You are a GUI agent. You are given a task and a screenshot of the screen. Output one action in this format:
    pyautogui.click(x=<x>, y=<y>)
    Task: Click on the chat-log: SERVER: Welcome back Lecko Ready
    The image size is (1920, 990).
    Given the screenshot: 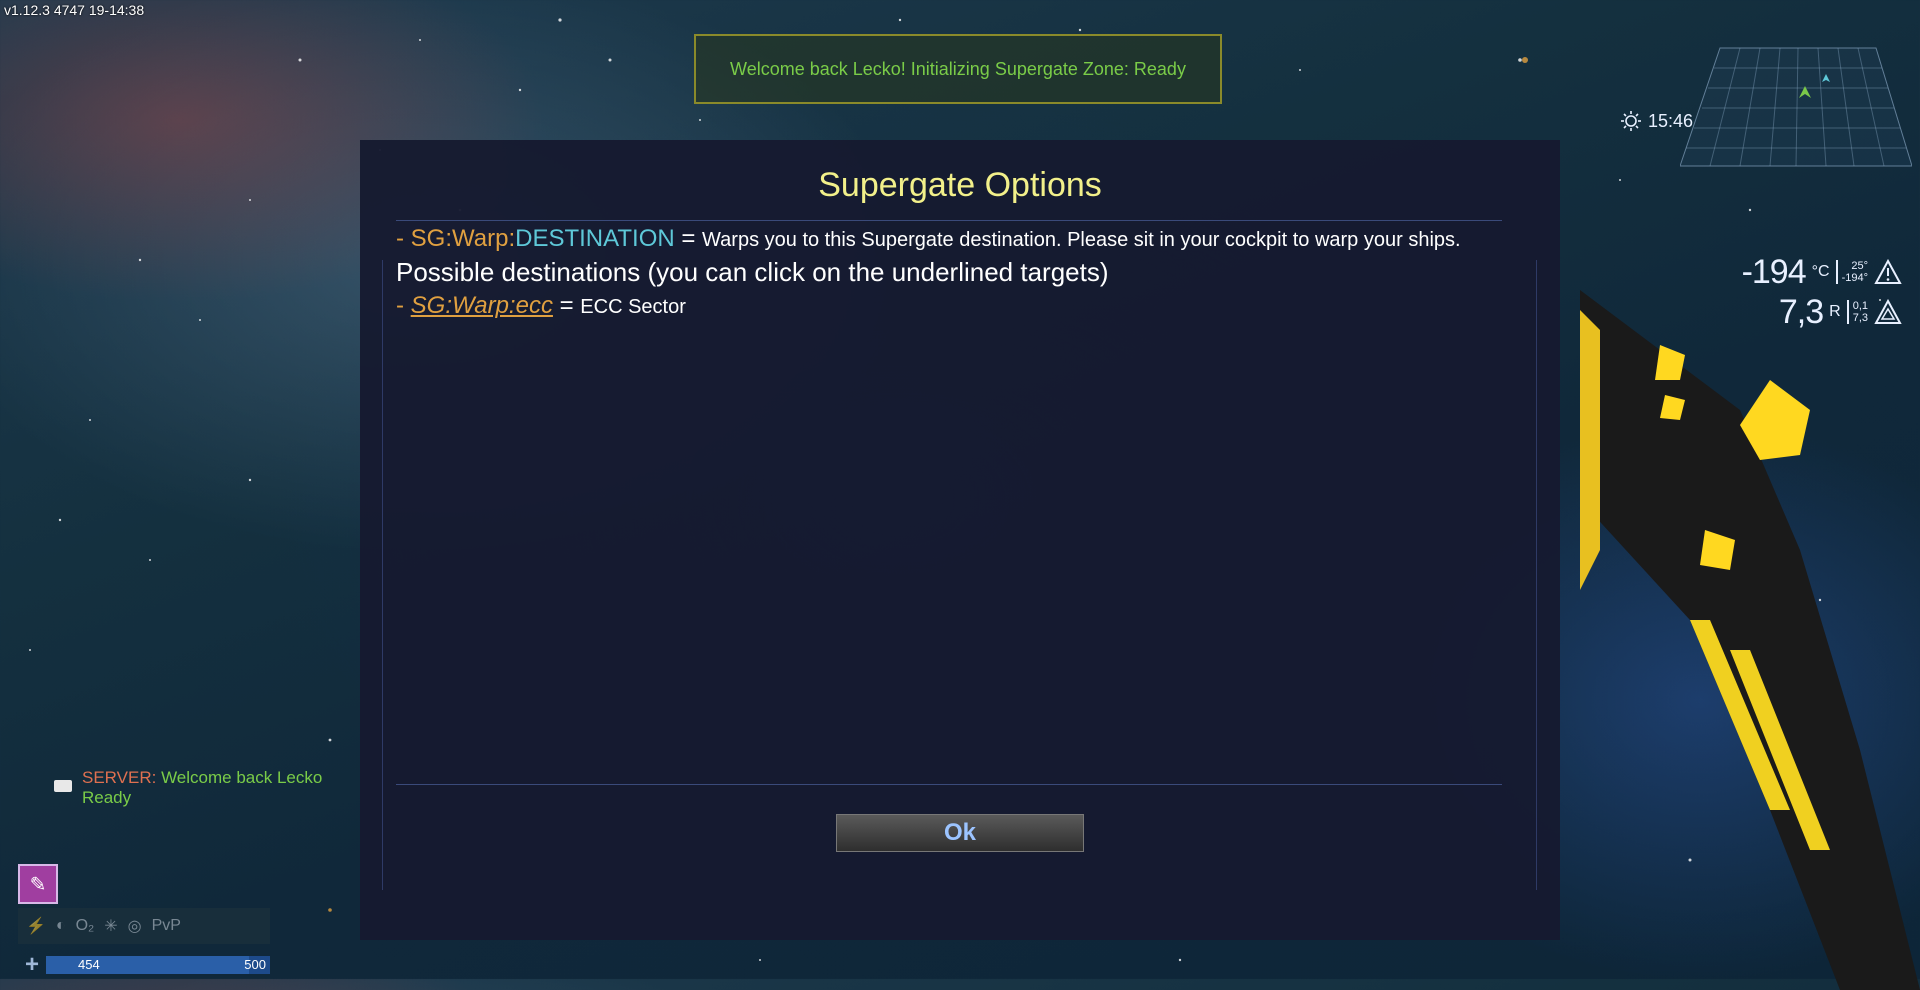 What is the action you would take?
    pyautogui.click(x=215, y=788)
    